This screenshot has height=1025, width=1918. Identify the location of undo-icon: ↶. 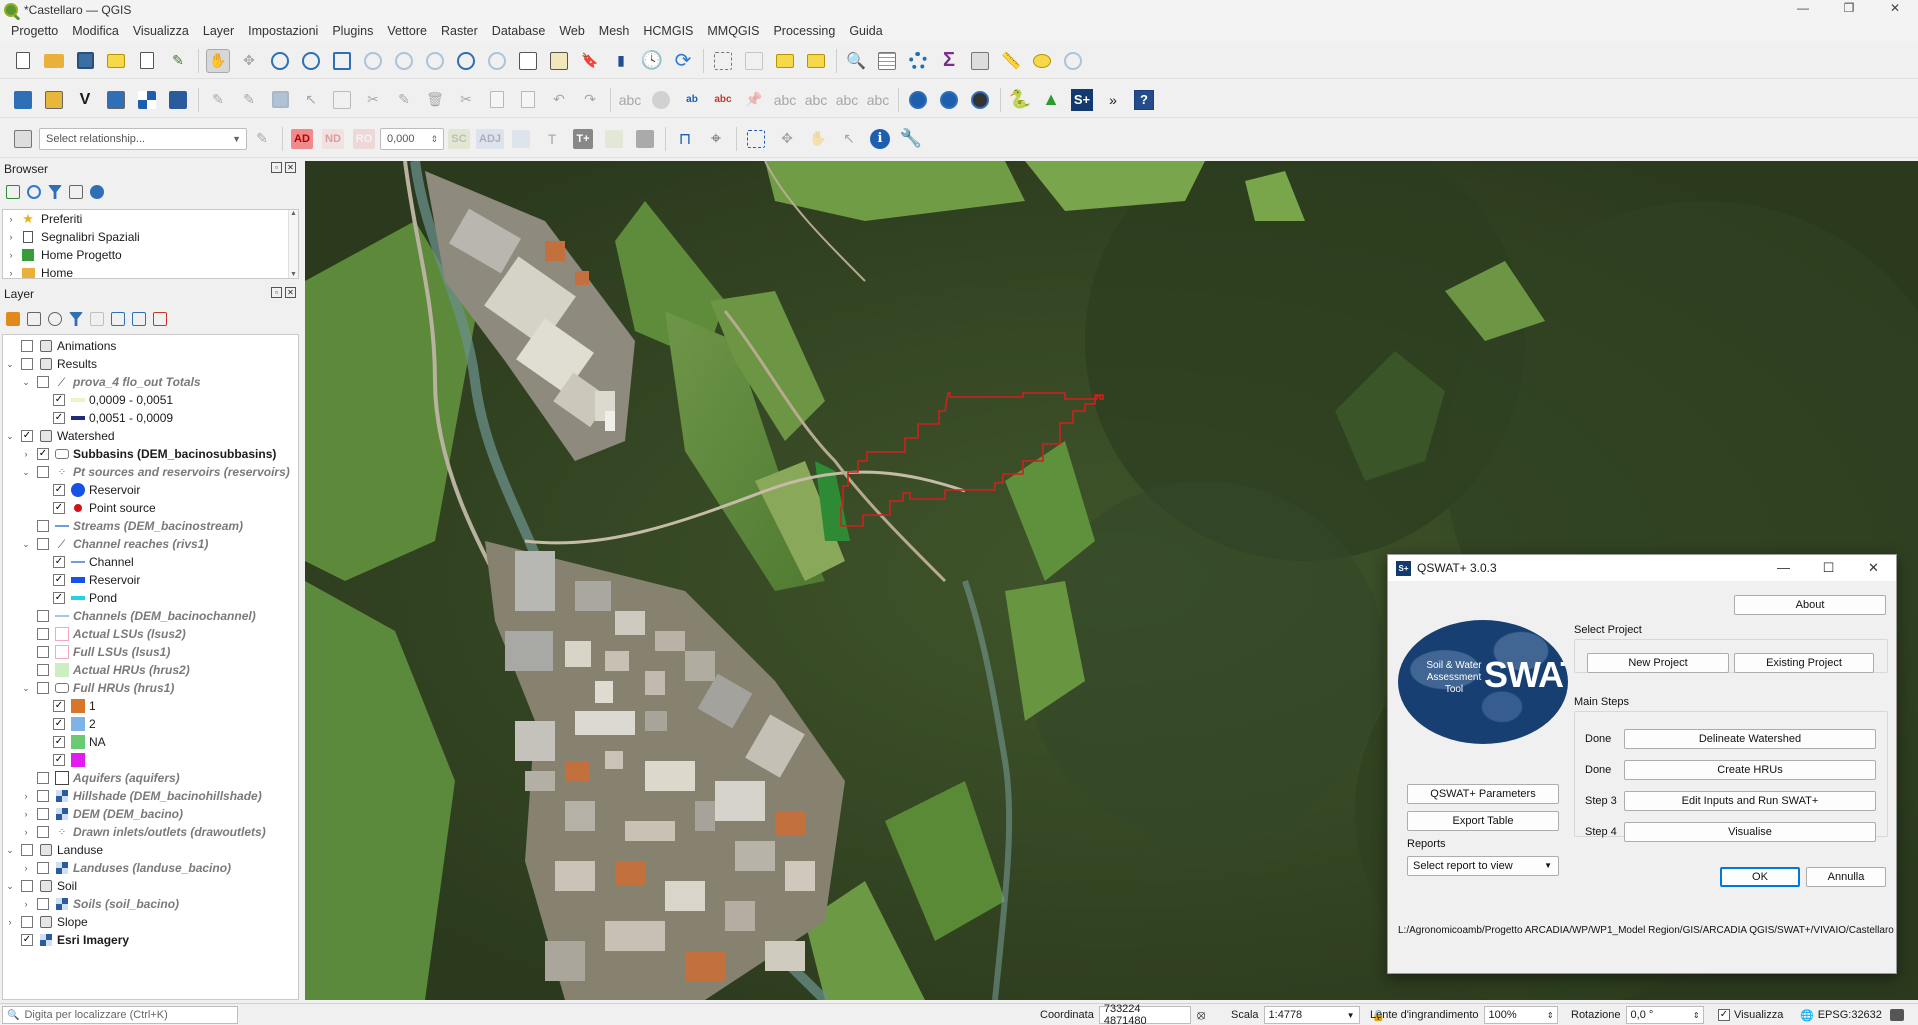
(559, 100).